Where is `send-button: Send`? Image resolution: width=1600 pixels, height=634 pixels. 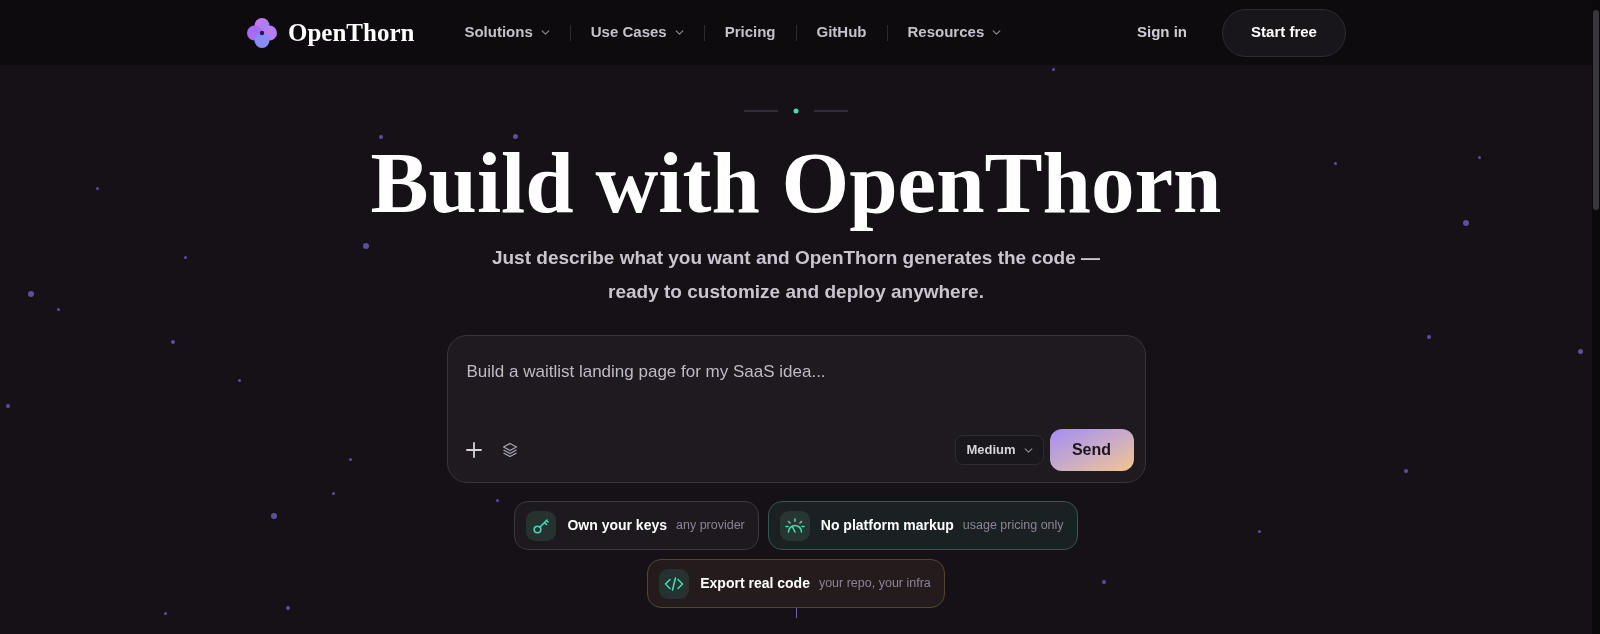
send-button: Send is located at coordinates (1091, 450).